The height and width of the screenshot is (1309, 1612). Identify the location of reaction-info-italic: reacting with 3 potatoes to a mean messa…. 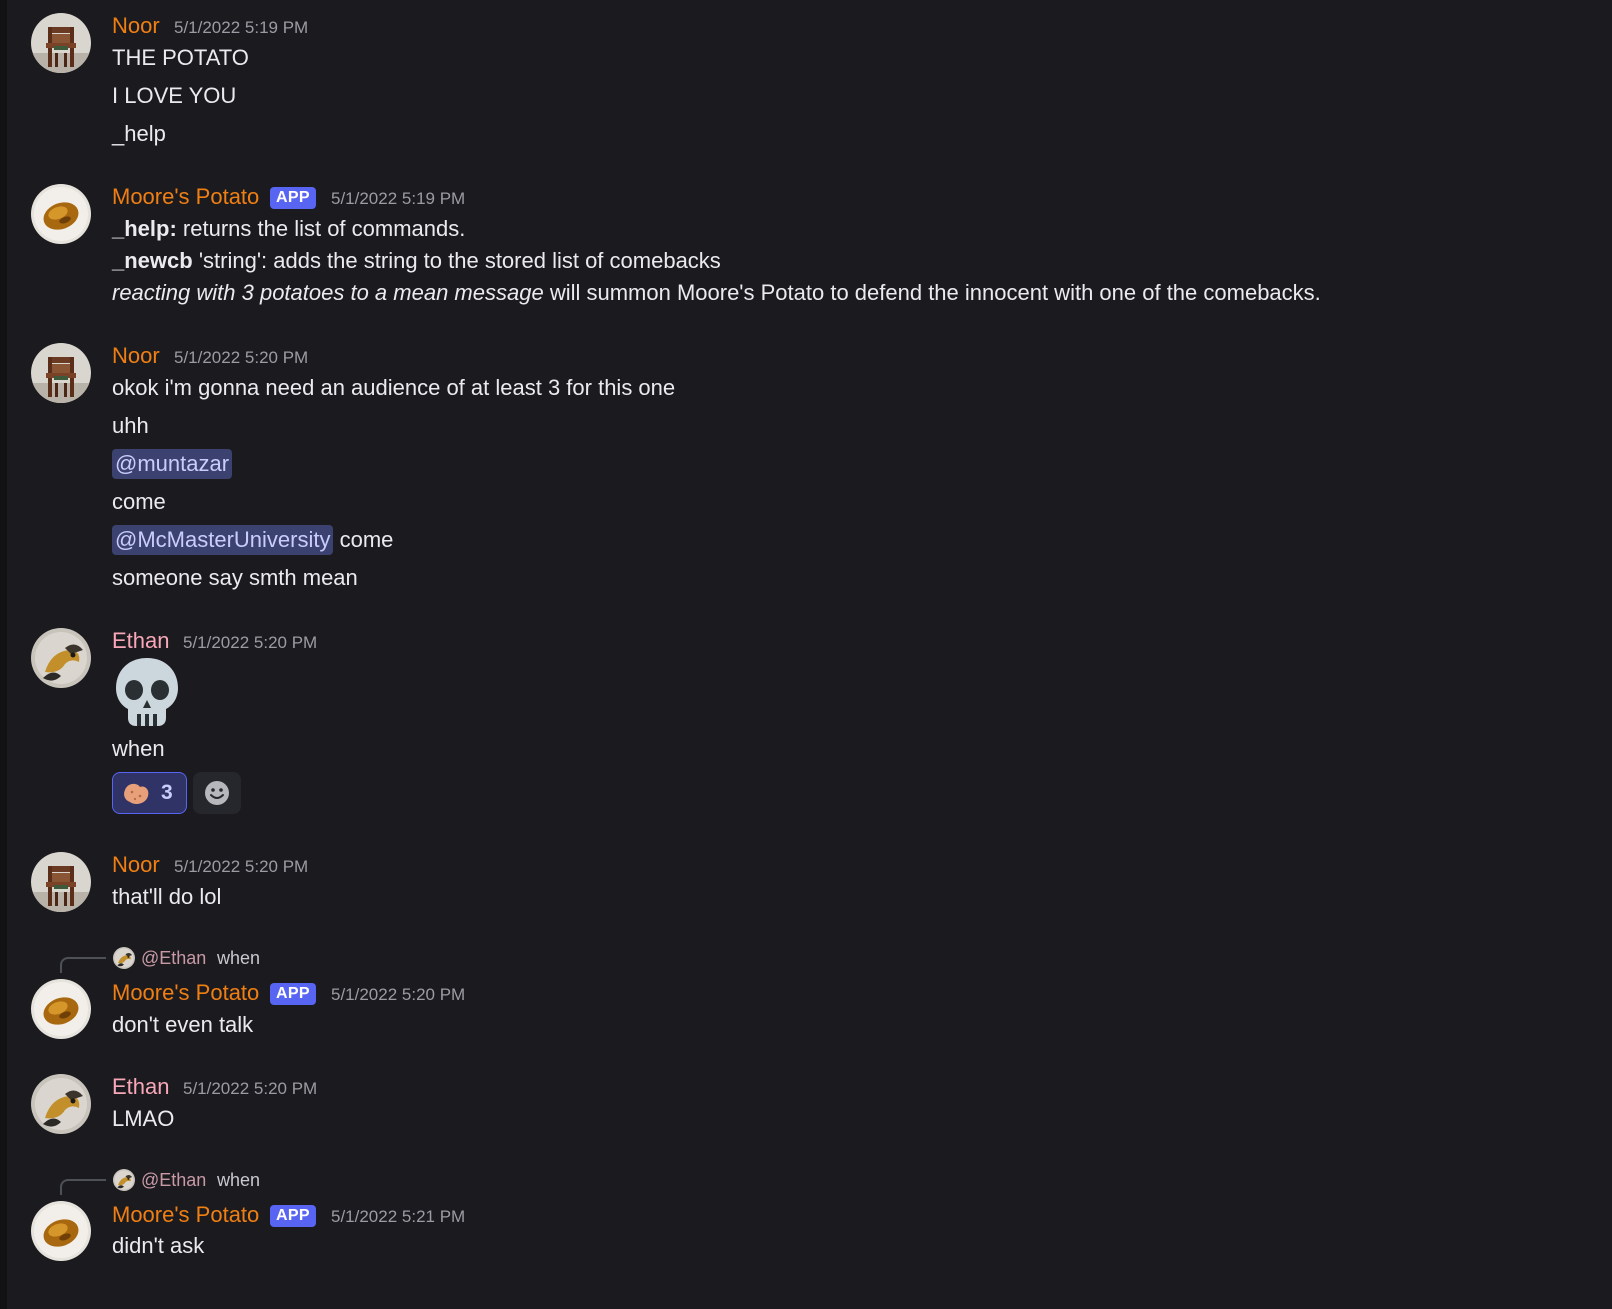
(328, 292).